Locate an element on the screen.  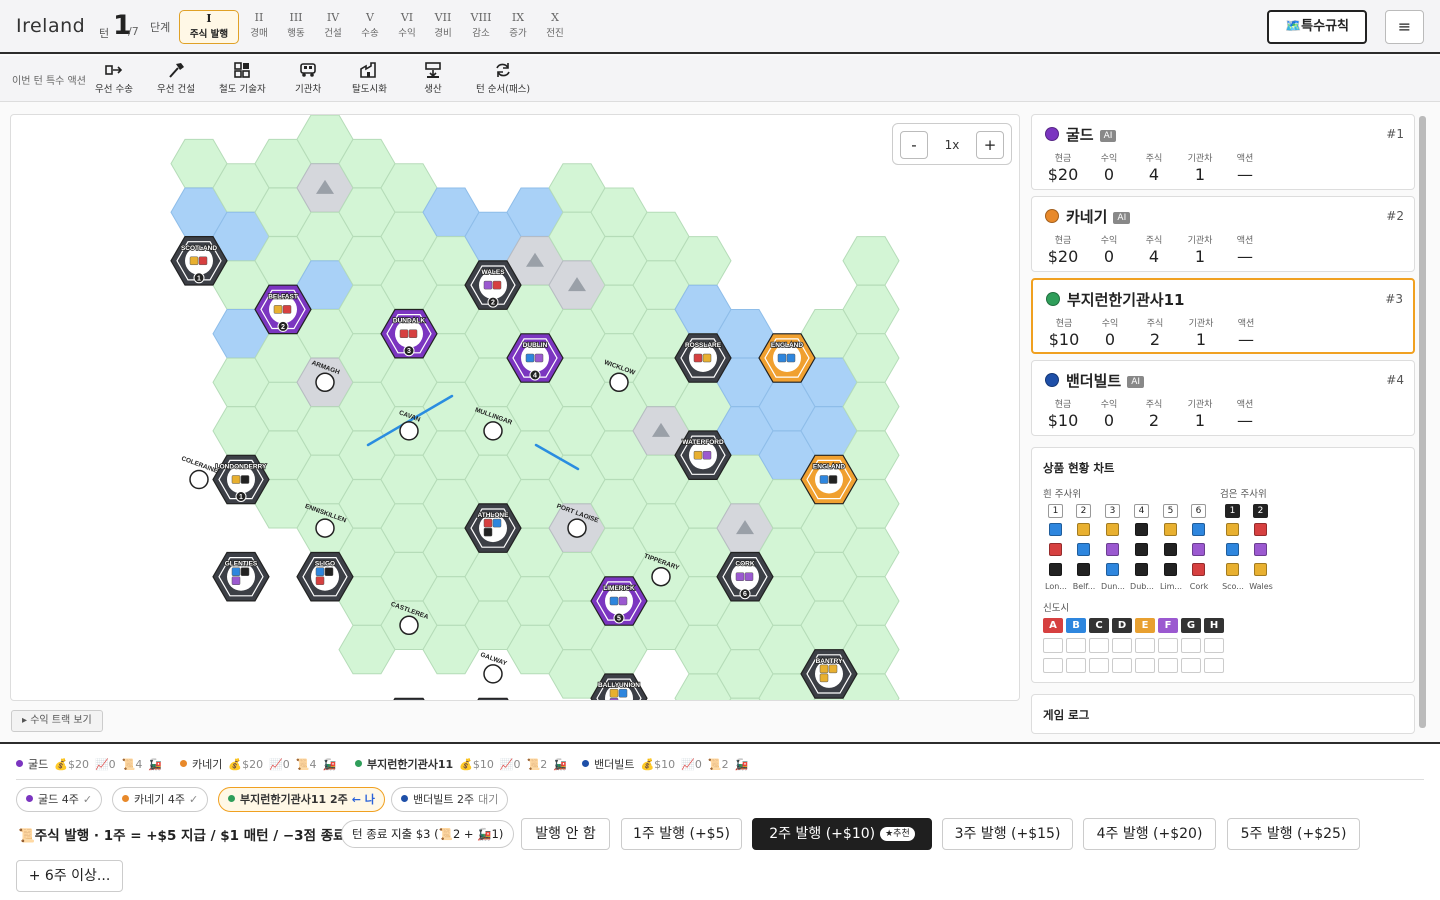
summary-shares: 📜2 is located at coordinates (537, 764).